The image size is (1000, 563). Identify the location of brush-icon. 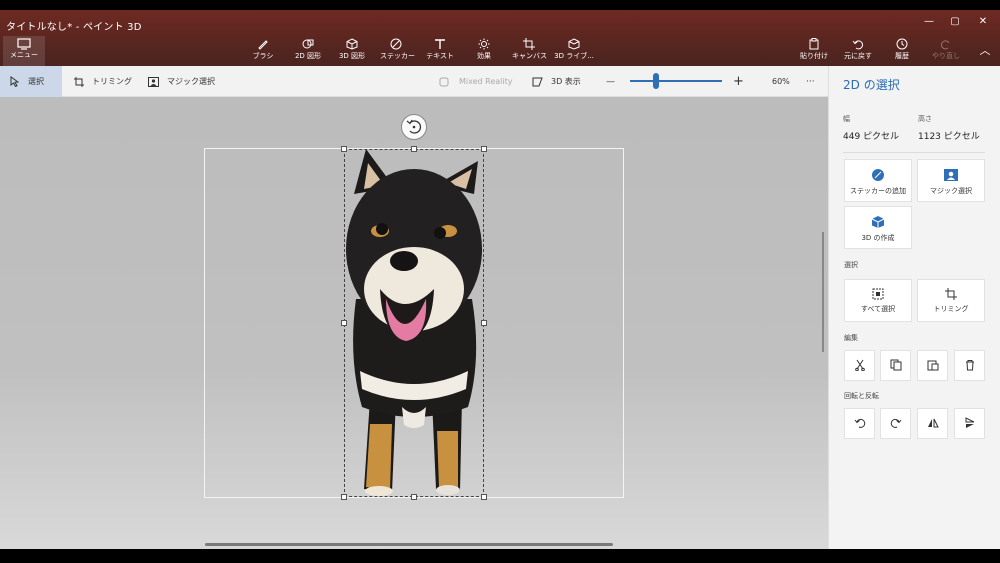
(263, 45).